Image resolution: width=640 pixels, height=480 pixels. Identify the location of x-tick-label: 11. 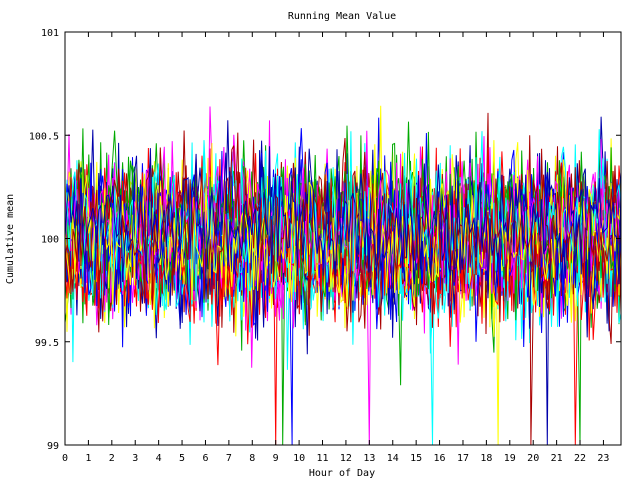
(322, 458).